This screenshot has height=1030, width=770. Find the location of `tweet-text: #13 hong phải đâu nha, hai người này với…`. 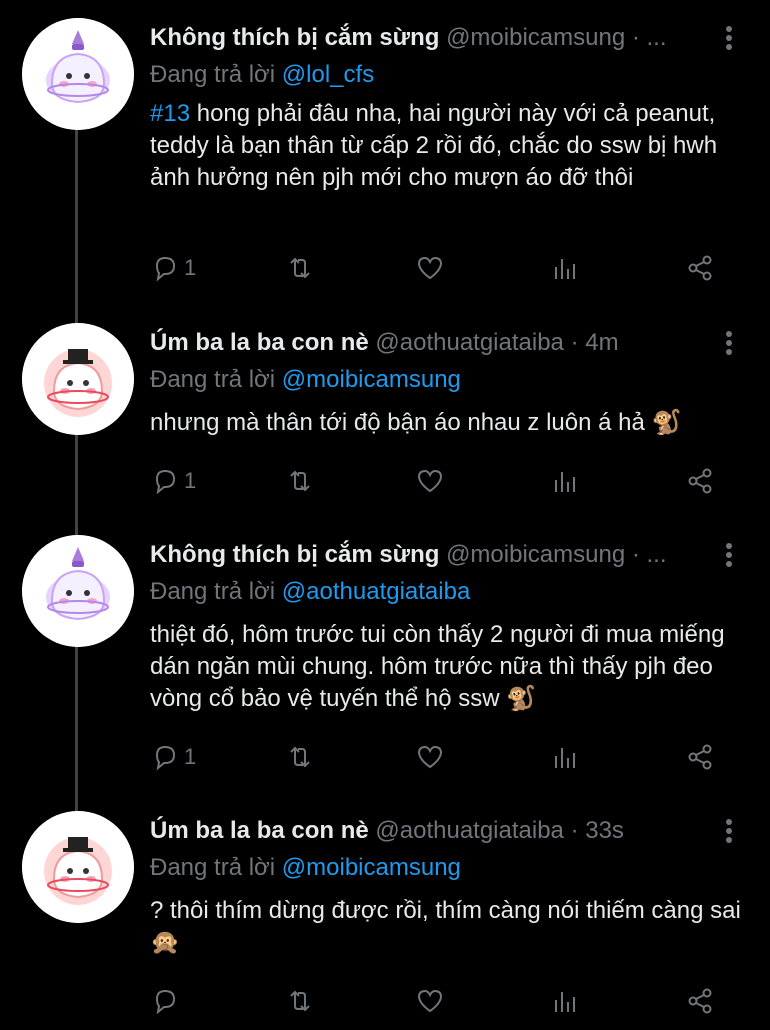

tweet-text: #13 hong phải đâu nha, hai người này với… is located at coordinates (450, 146).